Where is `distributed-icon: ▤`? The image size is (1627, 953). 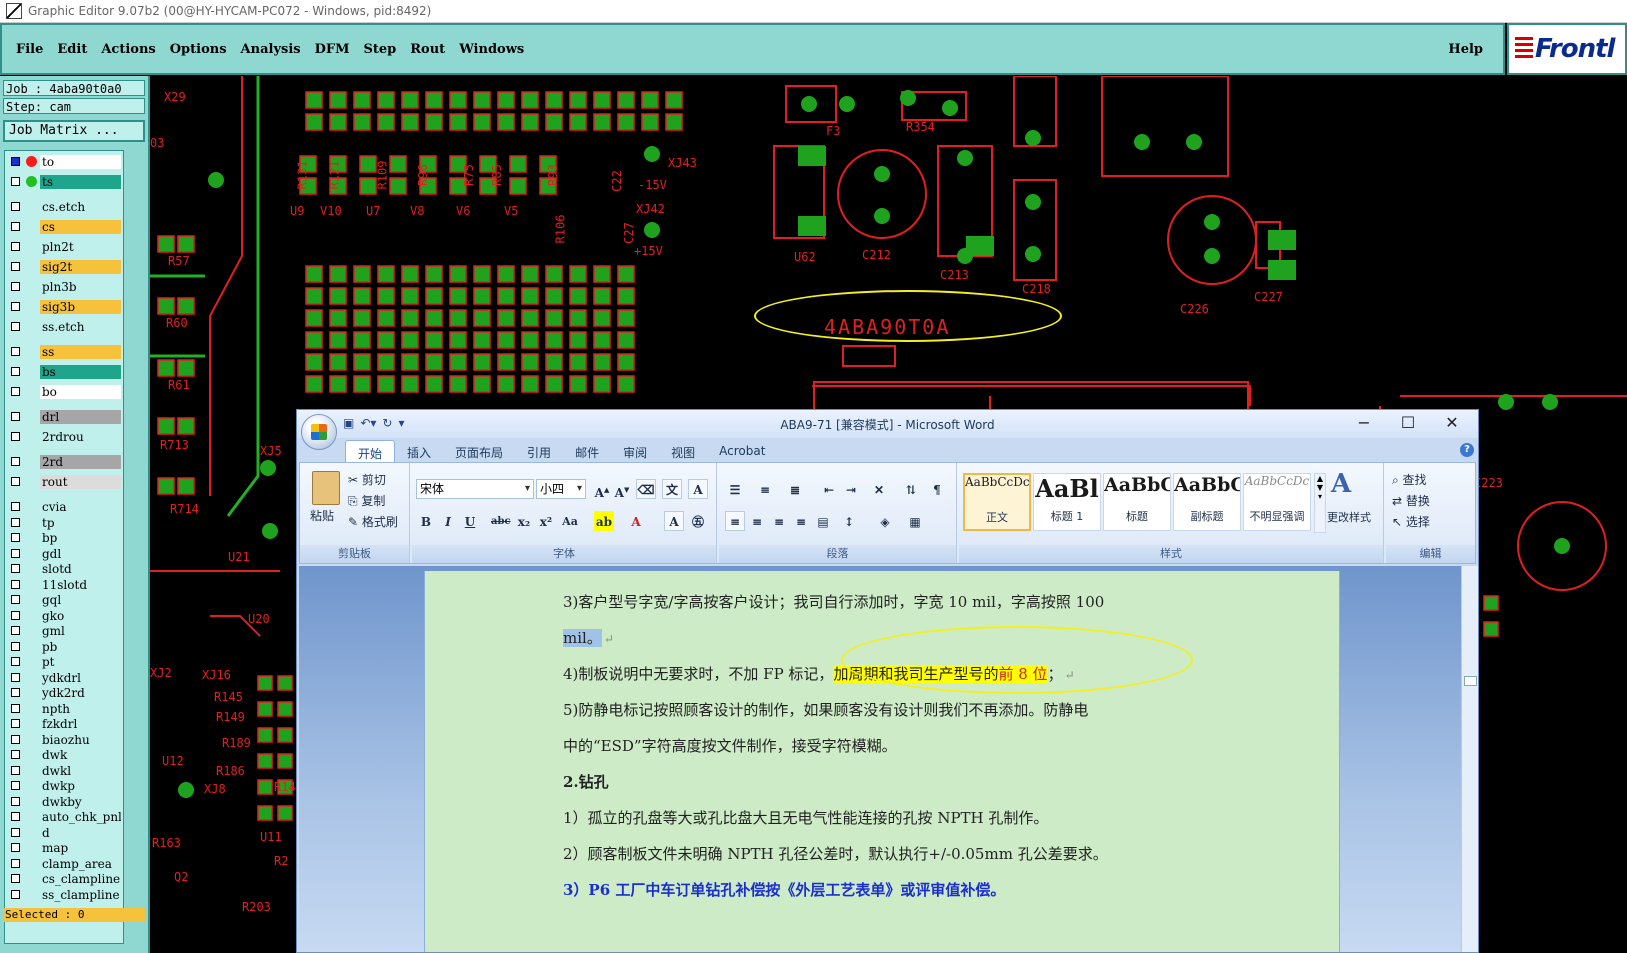 distributed-icon: ▤ is located at coordinates (823, 521).